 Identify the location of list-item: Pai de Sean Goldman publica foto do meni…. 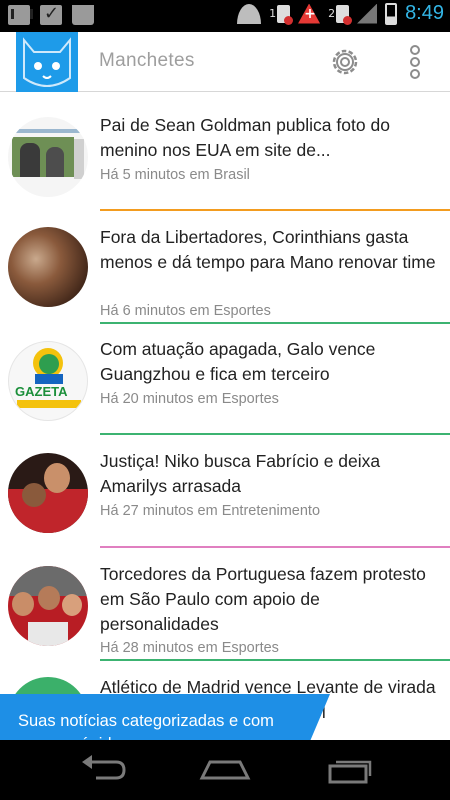
(225, 152).